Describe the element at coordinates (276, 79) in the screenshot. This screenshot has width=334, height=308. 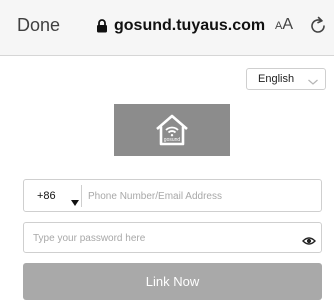
I see `language-selected: English` at that location.